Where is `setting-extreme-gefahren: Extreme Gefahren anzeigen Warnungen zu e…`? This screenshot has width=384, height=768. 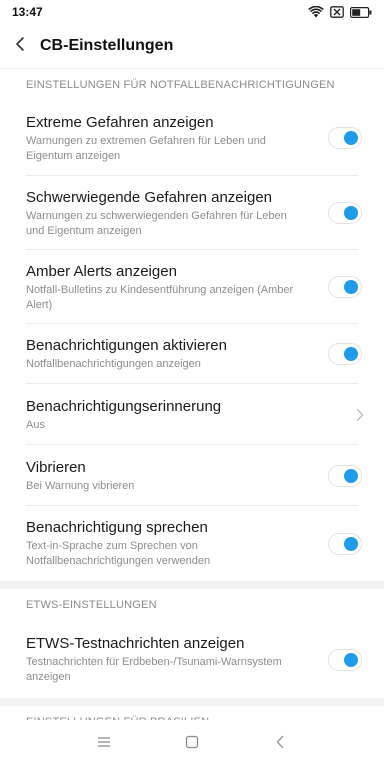
setting-extreme-gefahren: Extreme Gefahren anzeigen Warnungen zu e… is located at coordinates (192, 138).